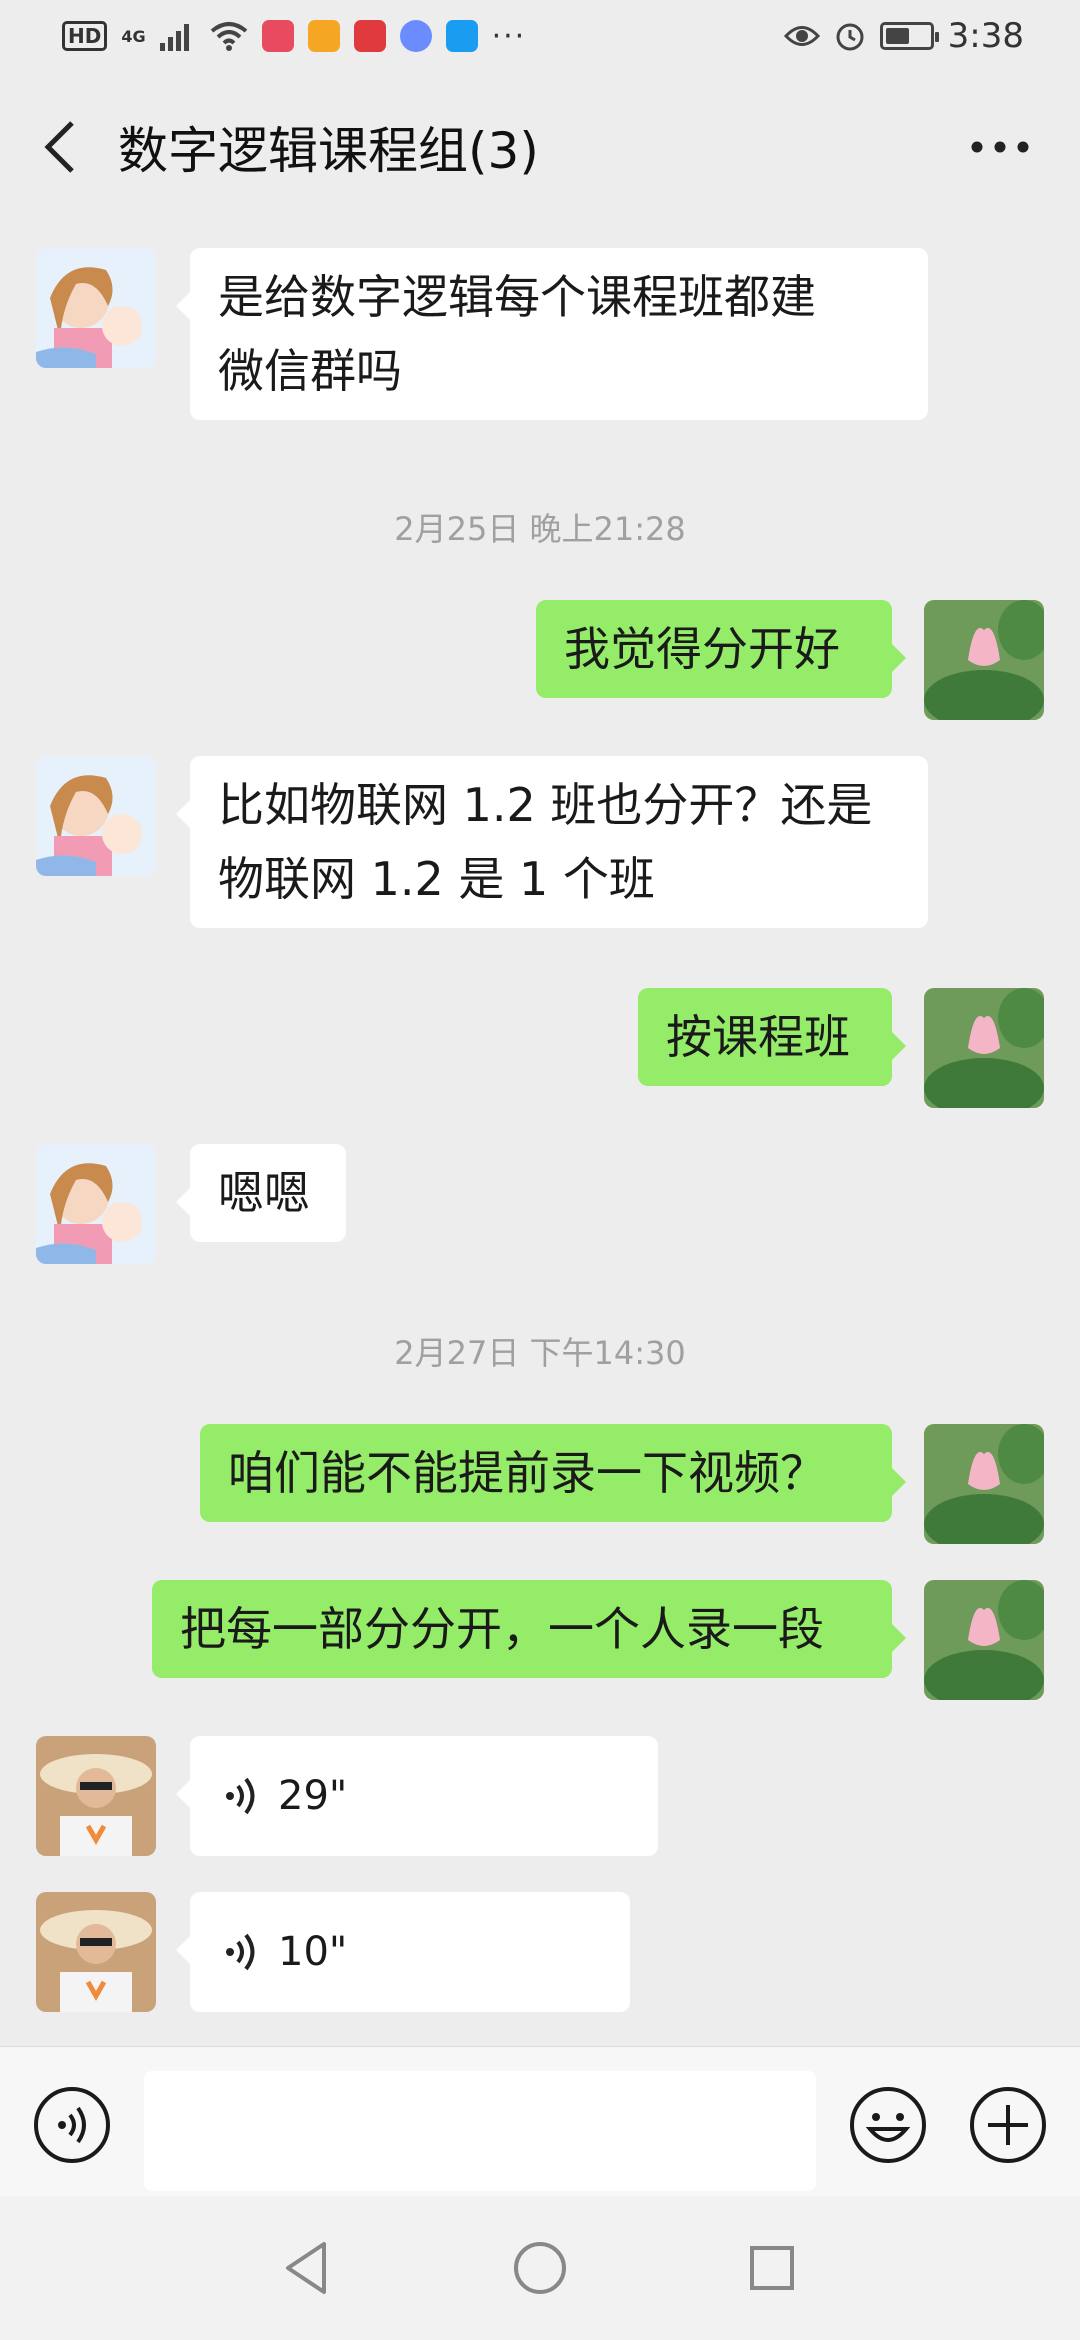 This screenshot has width=1080, height=2340. Describe the element at coordinates (527, 1473) in the screenshot. I see `message-line: 咱们能不能提前录一下视频？` at that location.